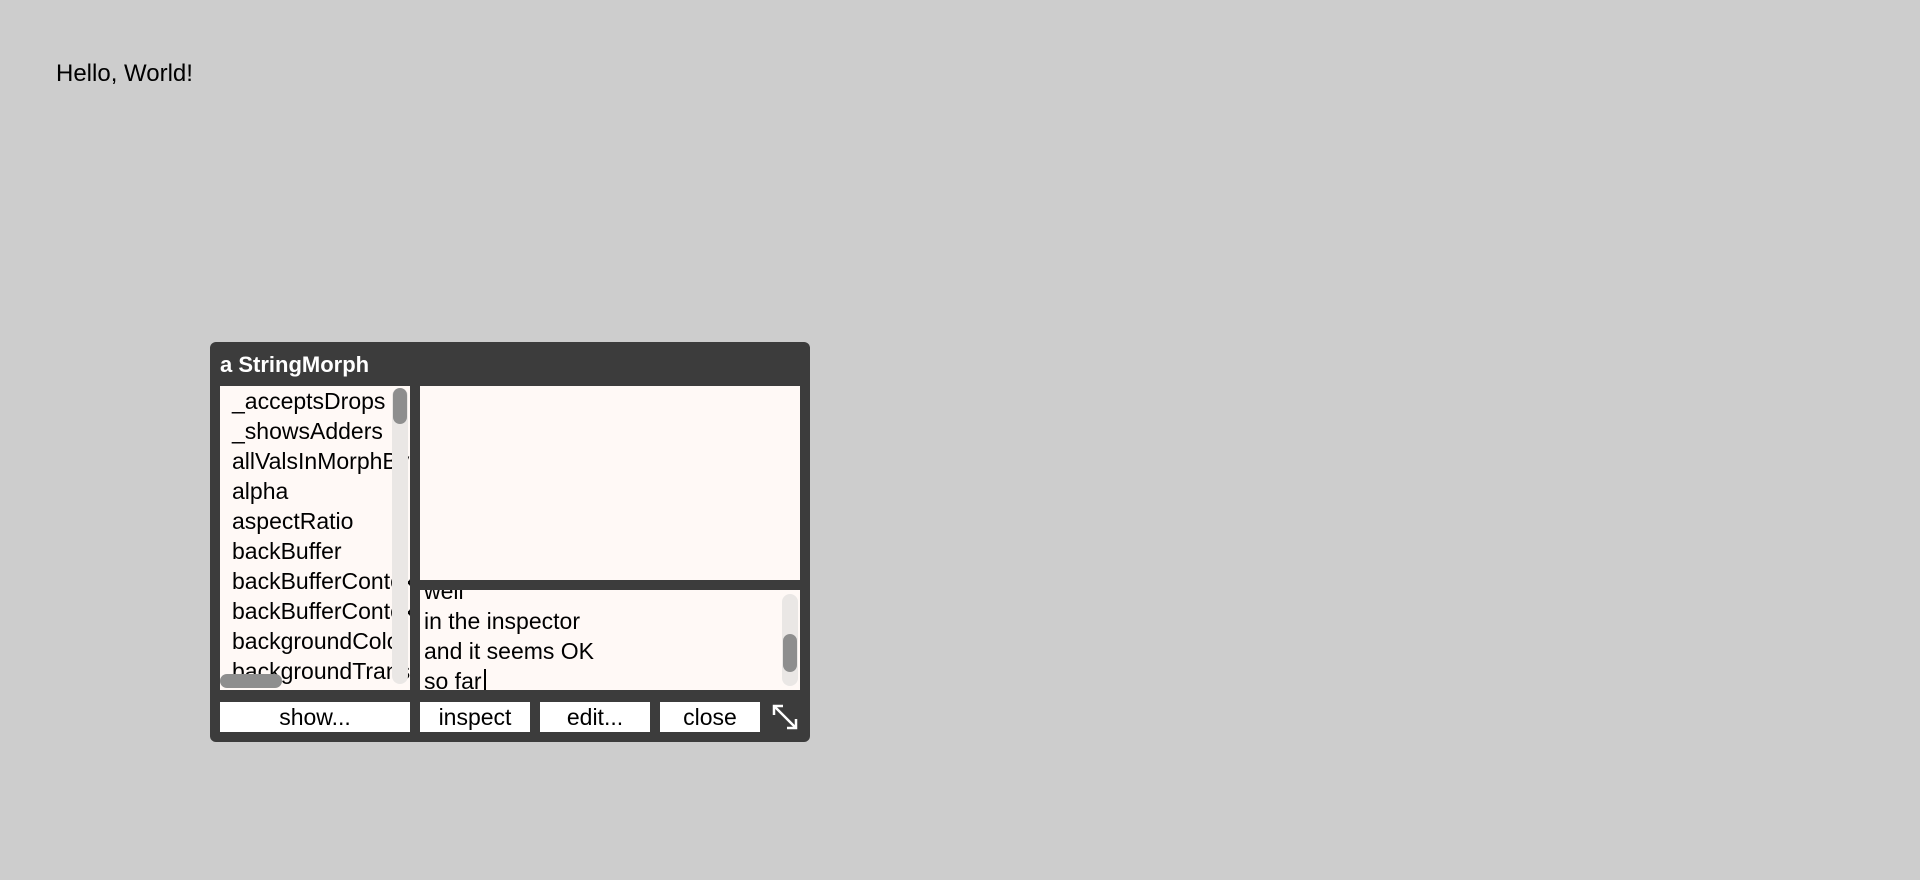 Image resolution: width=1920 pixels, height=880 pixels. What do you see at coordinates (315, 611) in the screenshot?
I see `slot-item: backBufferContextCanvas` at bounding box center [315, 611].